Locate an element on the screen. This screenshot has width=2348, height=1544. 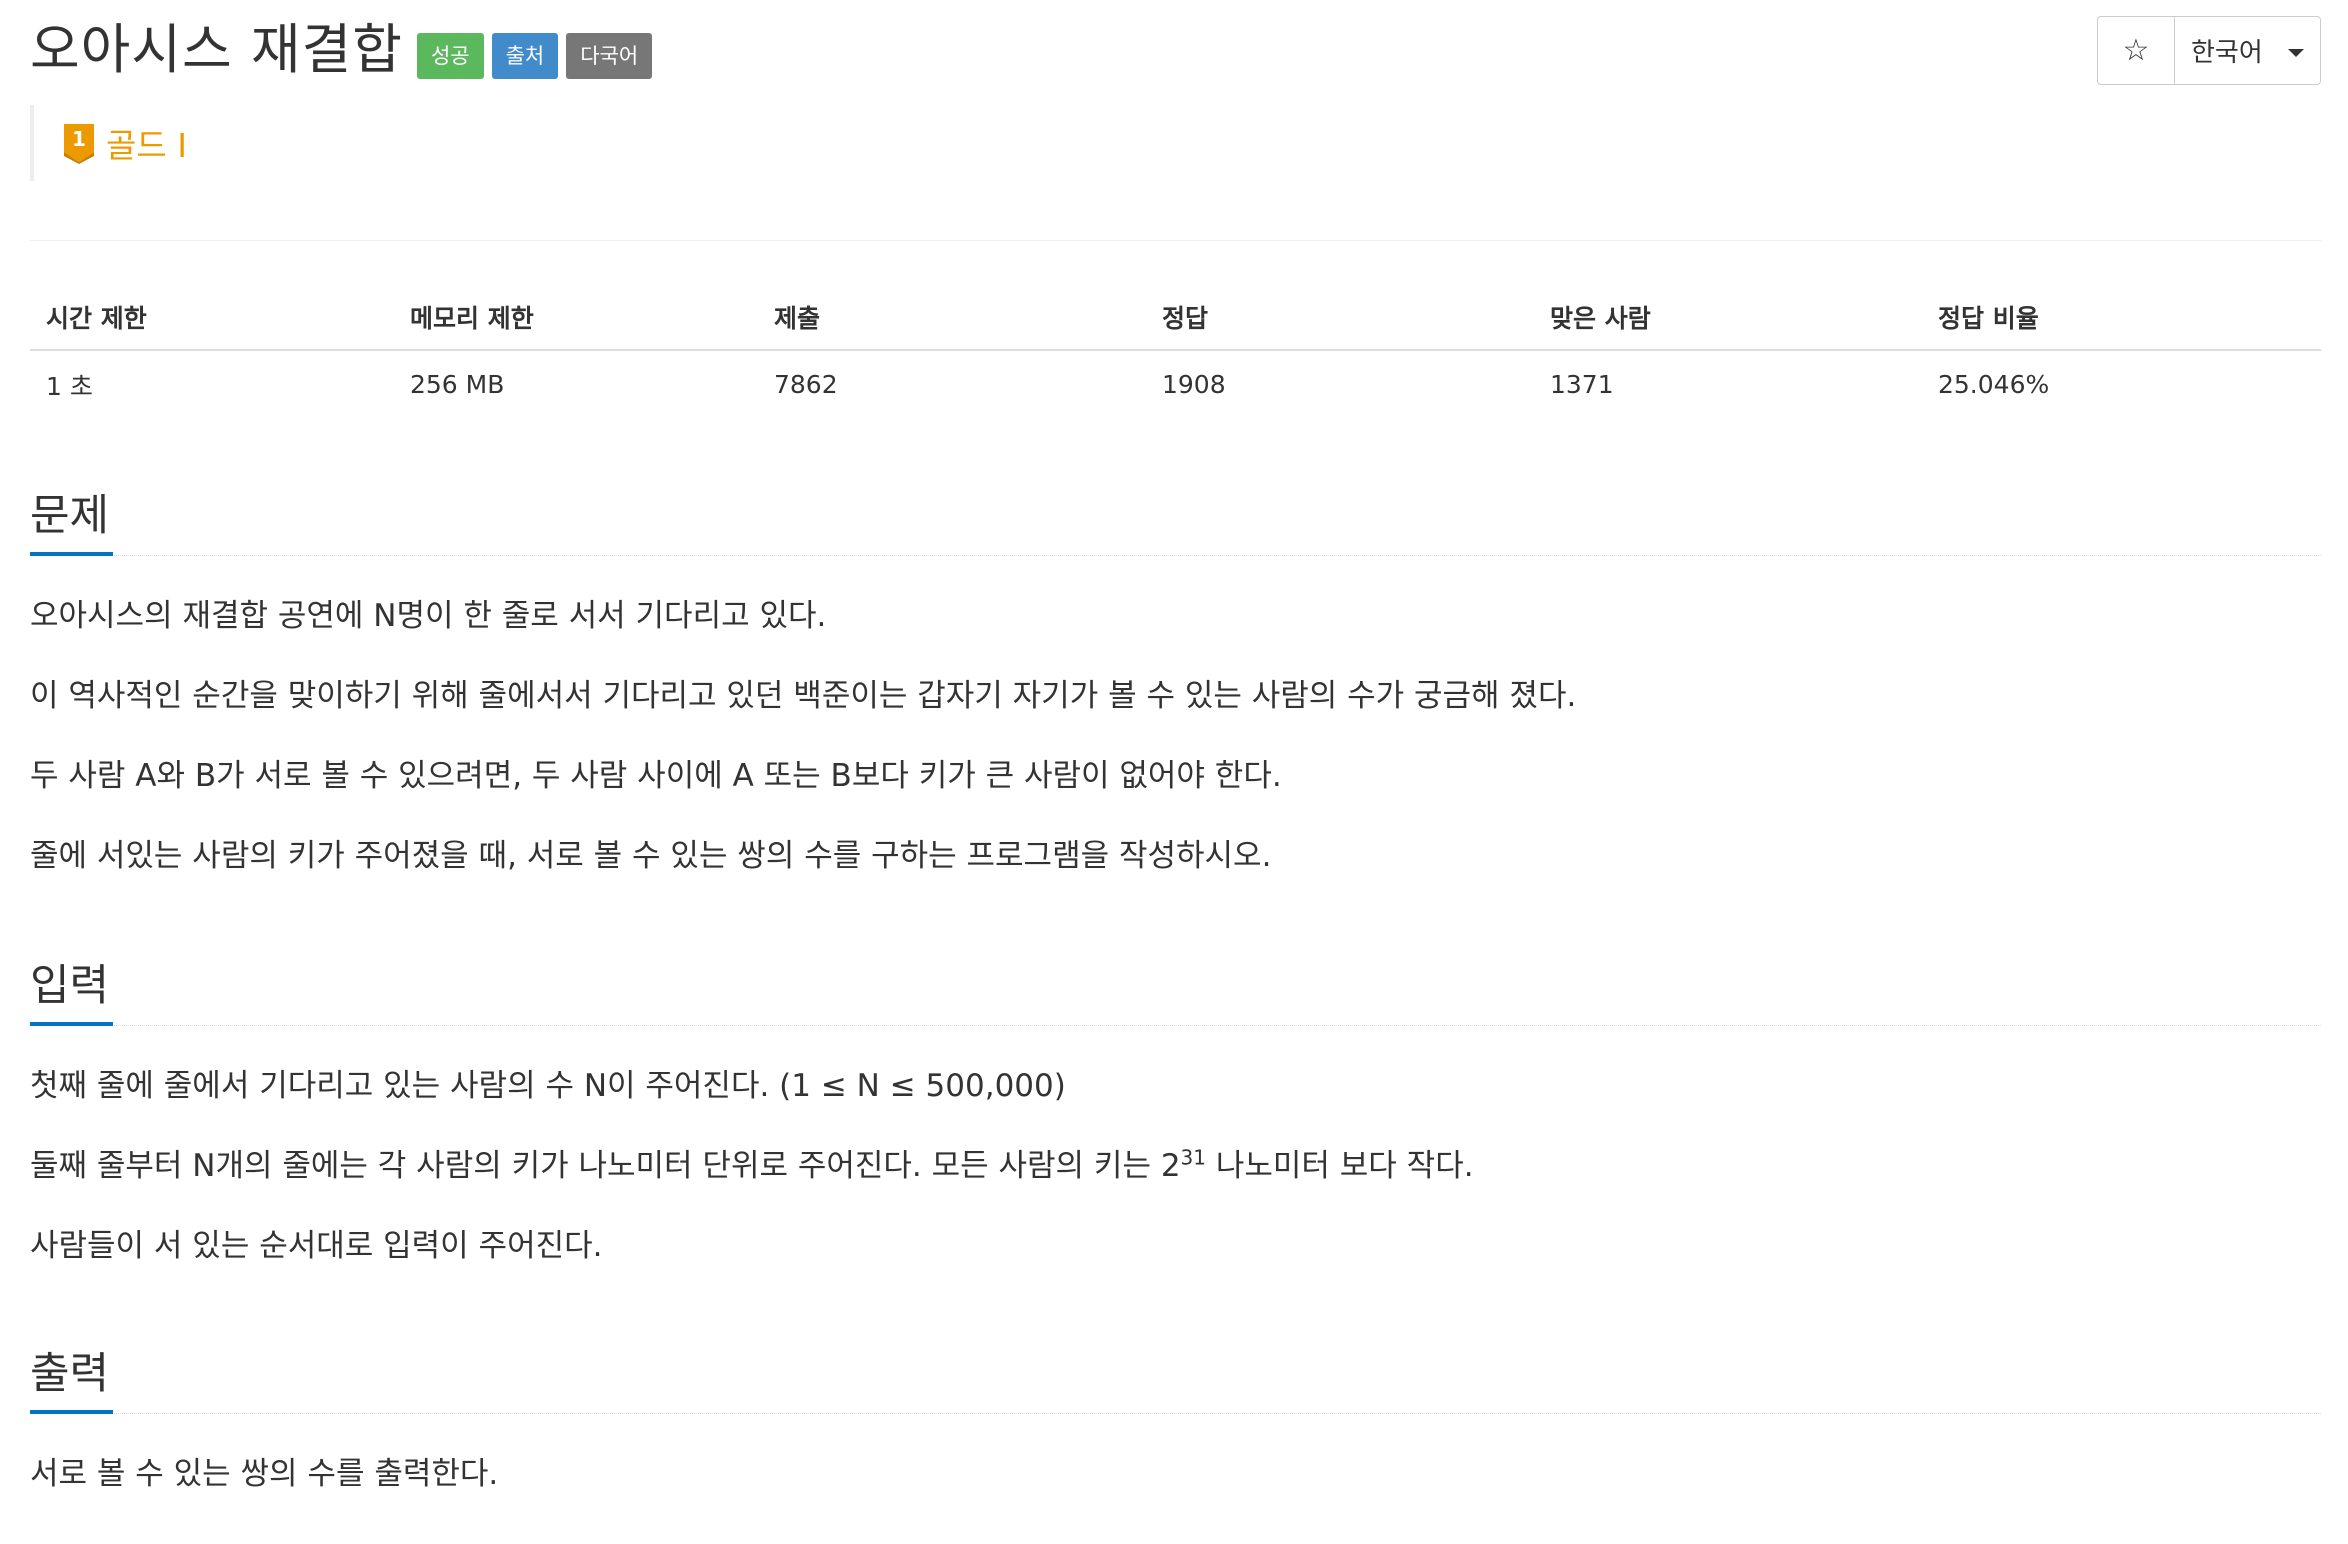
caret-down-icon is located at coordinates (2296, 52).